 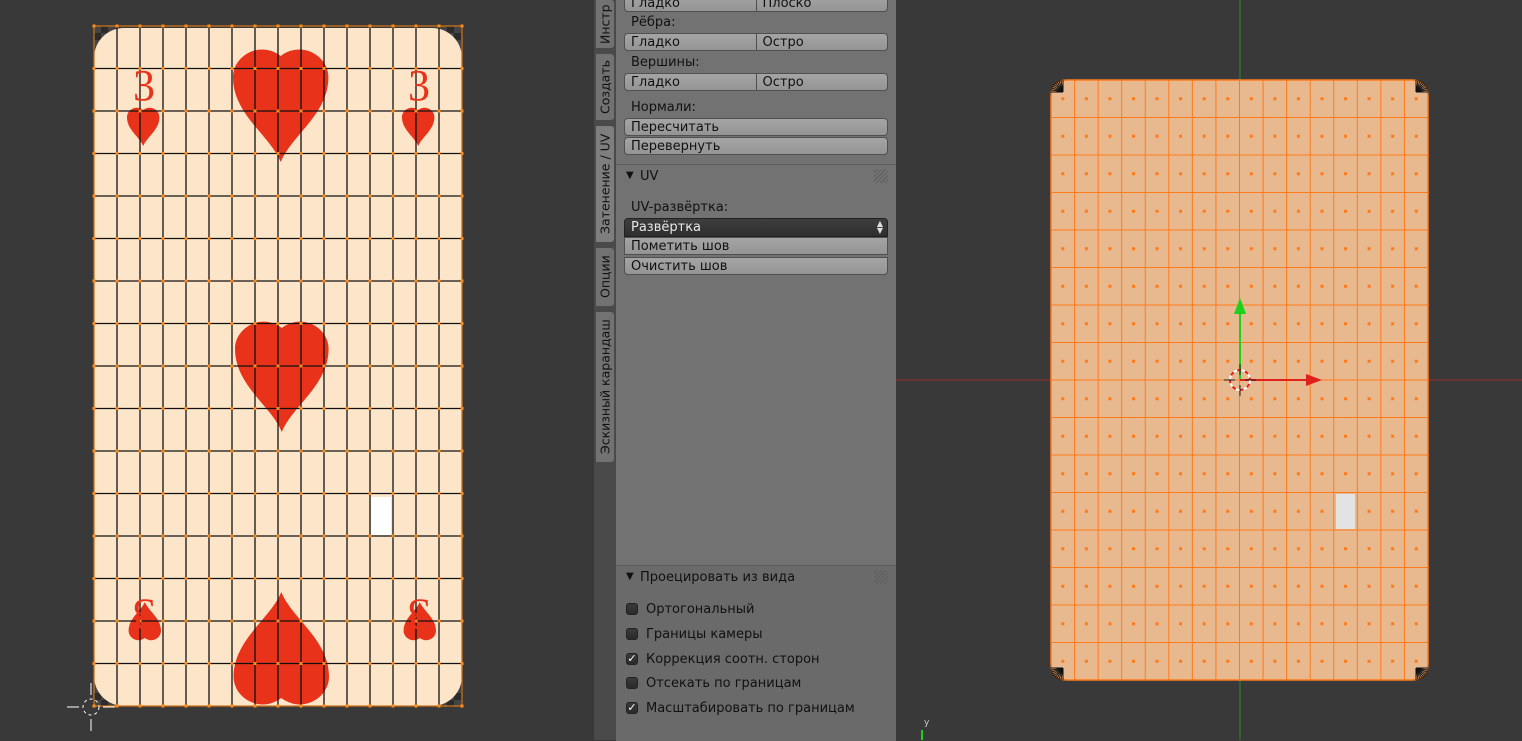 I want to click on clip-to-bounds-option: Отсекать по границам, so click(x=713, y=683).